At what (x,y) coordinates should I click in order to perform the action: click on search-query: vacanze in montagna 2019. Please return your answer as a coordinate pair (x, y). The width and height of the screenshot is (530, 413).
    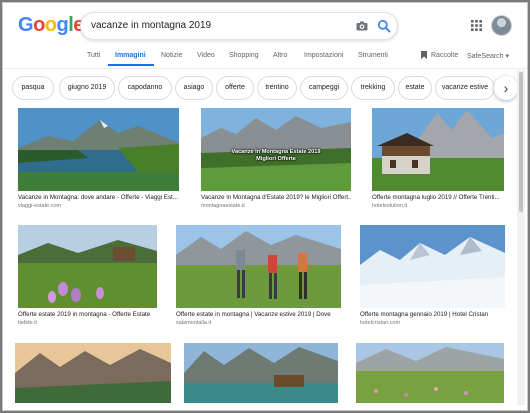
    Looking at the image, I should click on (151, 25).